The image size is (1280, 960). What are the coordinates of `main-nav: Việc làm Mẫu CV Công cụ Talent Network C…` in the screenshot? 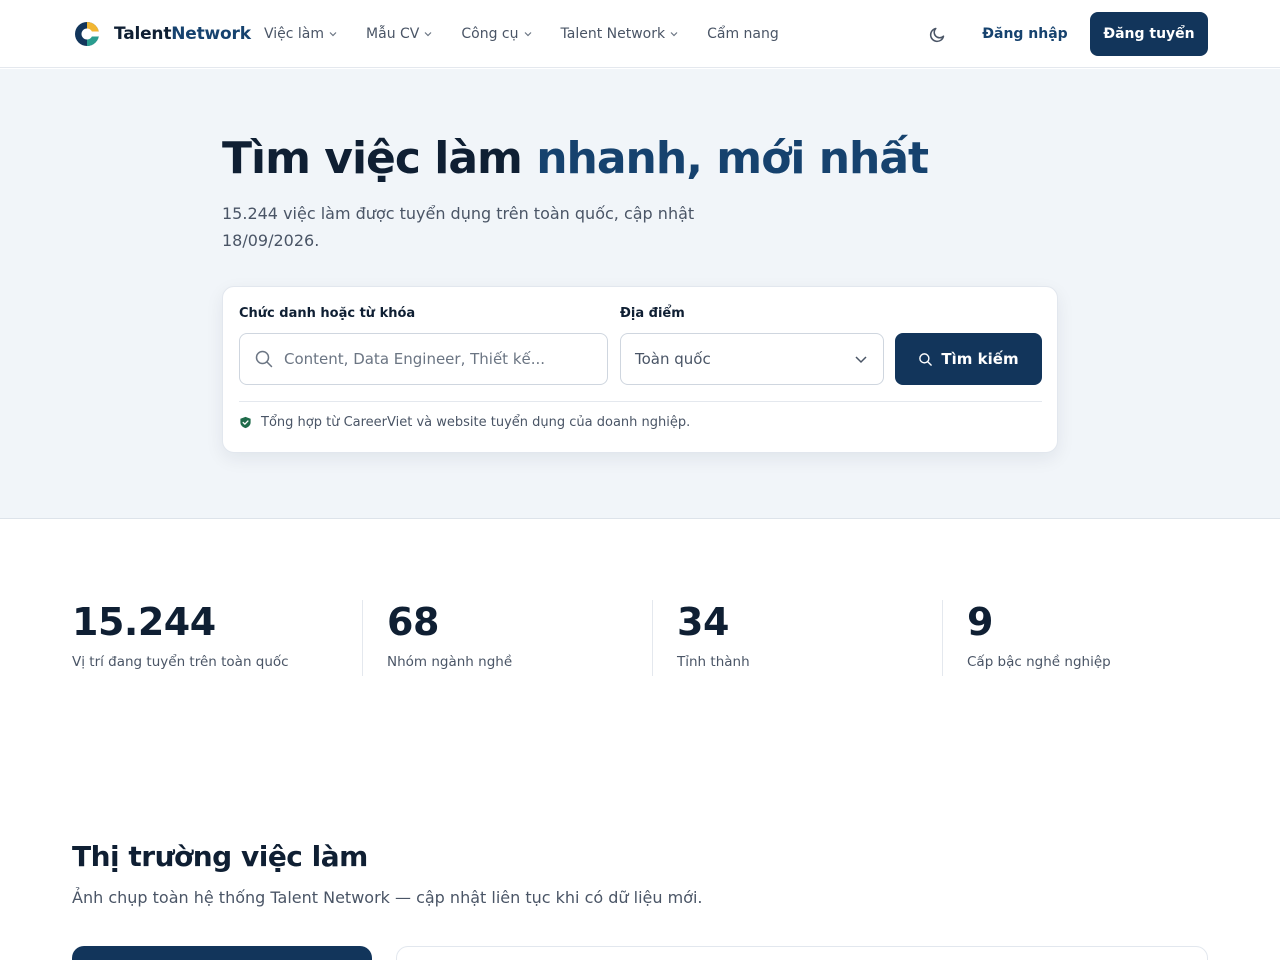 It's located at (535, 34).